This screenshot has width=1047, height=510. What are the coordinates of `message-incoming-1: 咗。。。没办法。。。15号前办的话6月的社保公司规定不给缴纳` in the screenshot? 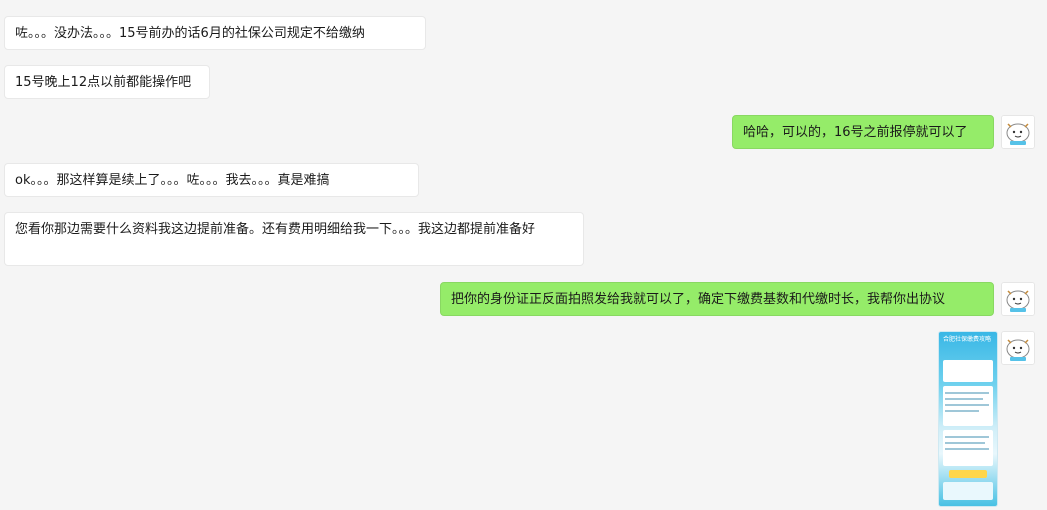 It's located at (215, 33).